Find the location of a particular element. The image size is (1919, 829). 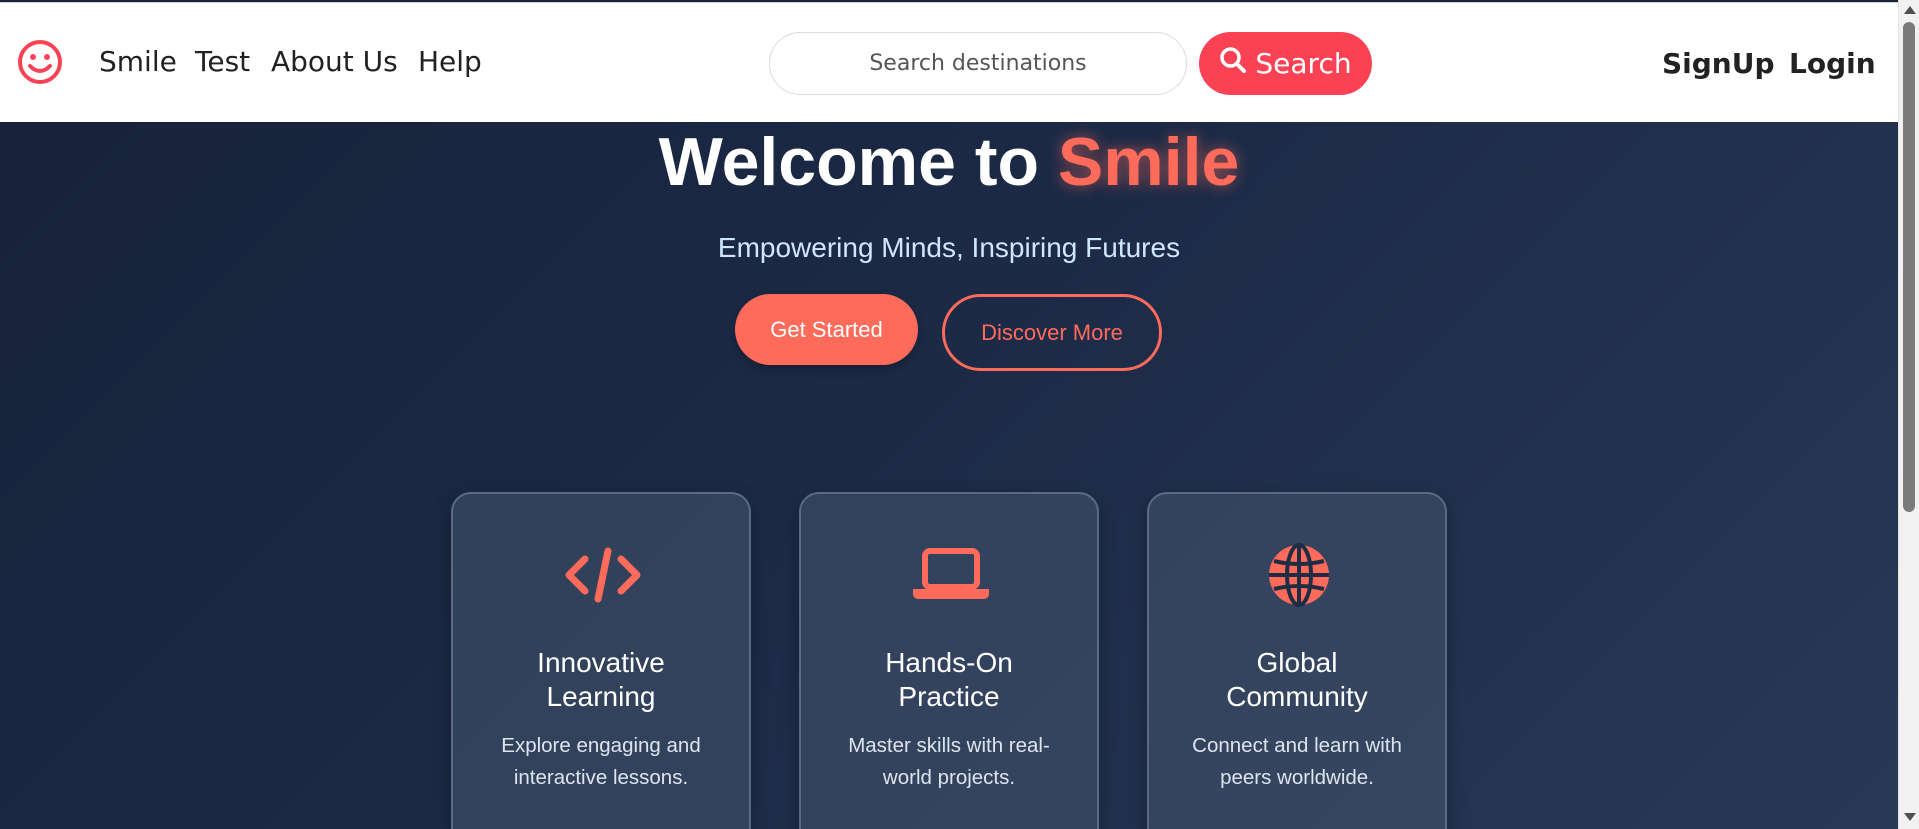

nav-link-smile: Smile is located at coordinates (138, 61).